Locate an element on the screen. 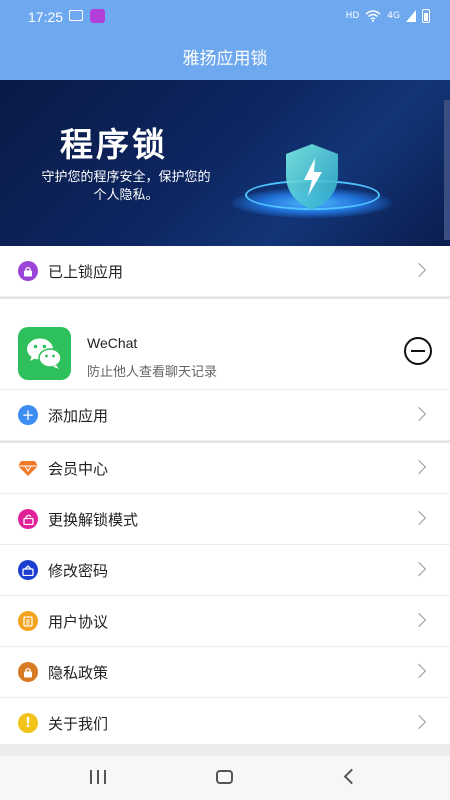 This screenshot has height=800, width=450. status-bar: 17:25 HD 4G is located at coordinates (225, 17).